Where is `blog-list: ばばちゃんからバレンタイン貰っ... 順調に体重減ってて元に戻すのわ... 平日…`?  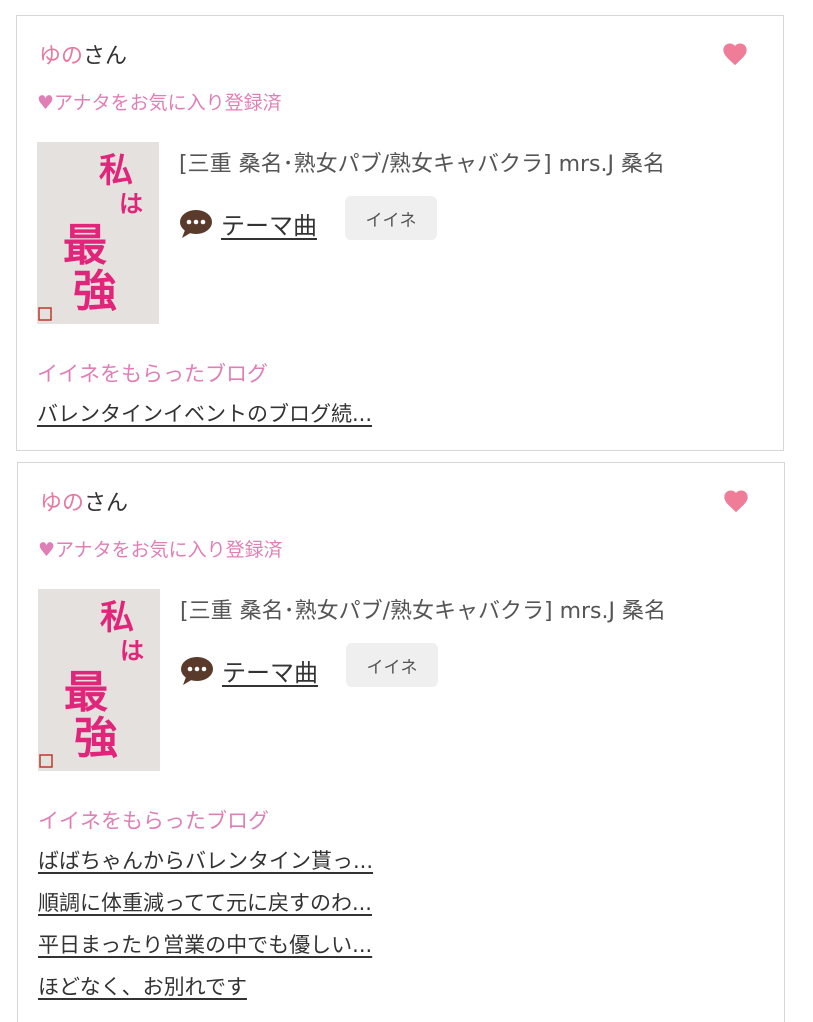 blog-list: ばばちゃんからバレンタイン貰っ... 順調に体重減ってて元に戻すのわ... 平日… is located at coordinates (205, 929).